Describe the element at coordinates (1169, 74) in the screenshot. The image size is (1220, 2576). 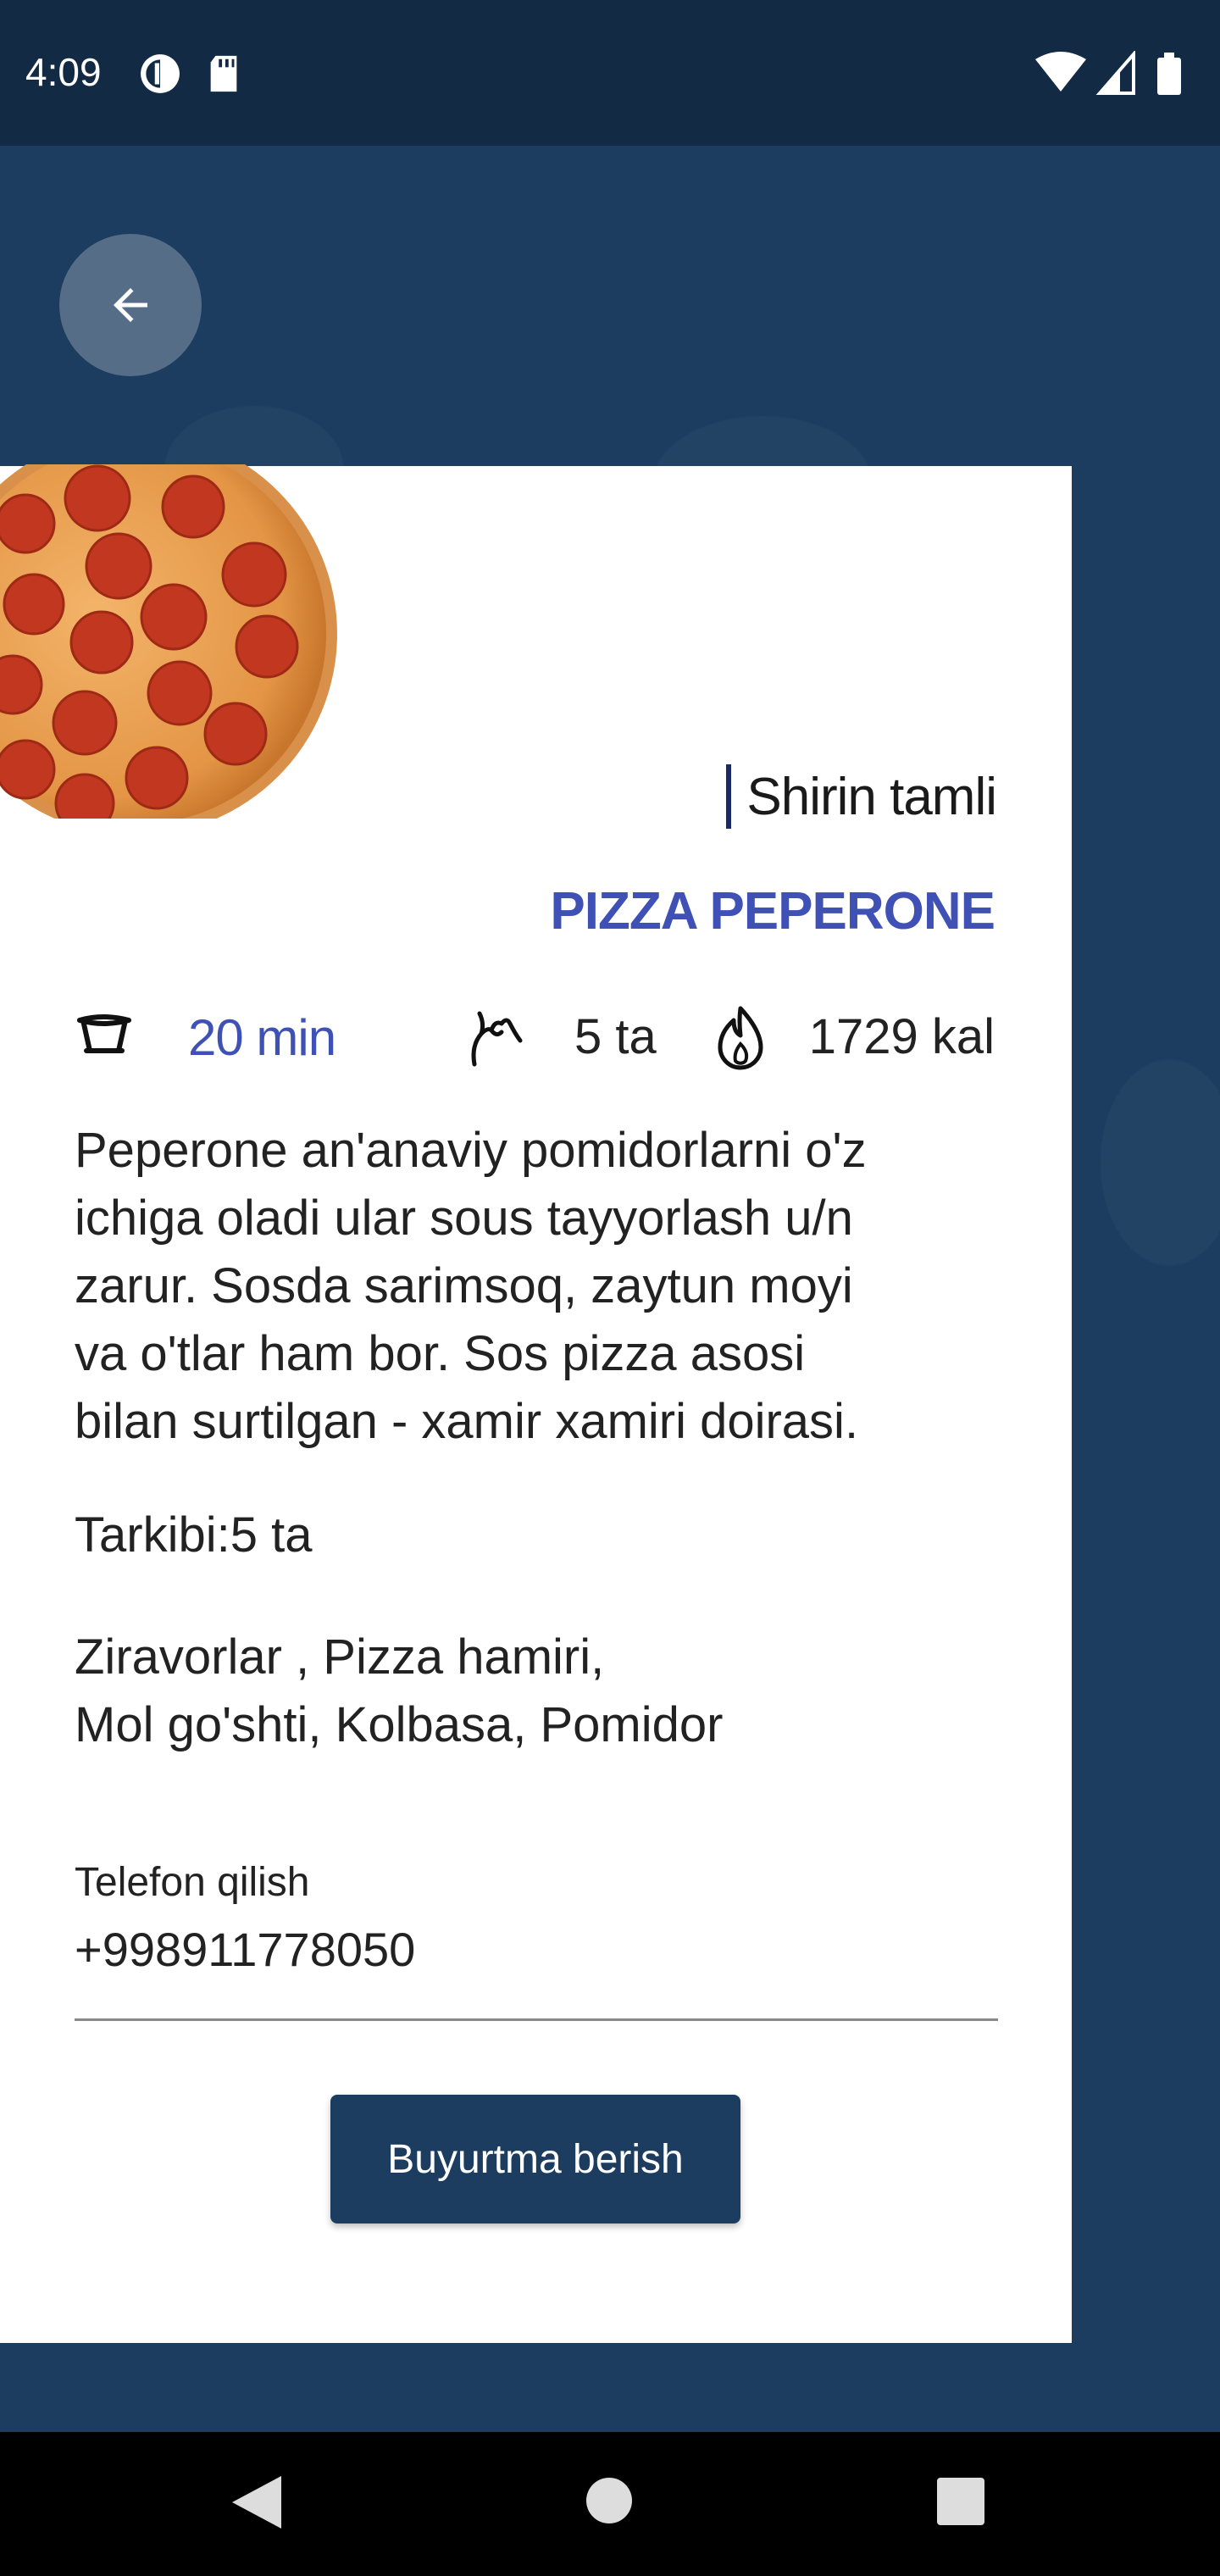
I see `battery-icon` at that location.